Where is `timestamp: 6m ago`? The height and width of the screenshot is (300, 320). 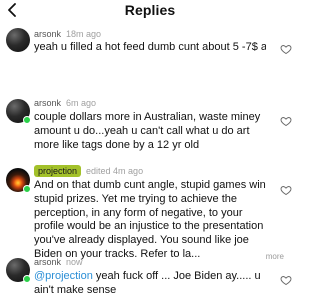 timestamp: 6m ago is located at coordinates (81, 103).